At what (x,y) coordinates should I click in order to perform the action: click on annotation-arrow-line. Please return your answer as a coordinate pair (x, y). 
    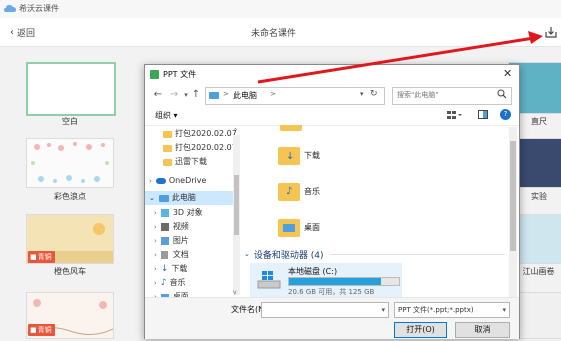
    Looking at the image, I should click on (396, 60).